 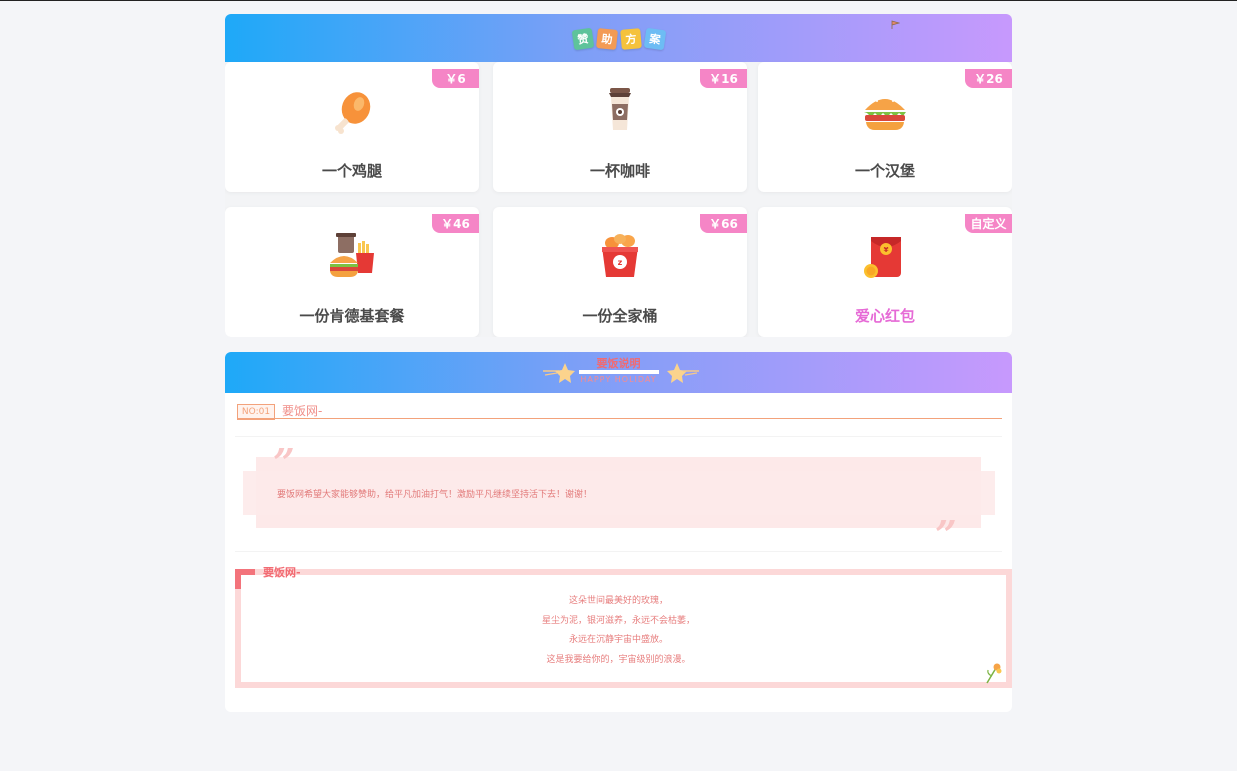 What do you see at coordinates (455, 78) in the screenshot?
I see `price-badge: ￥6` at bounding box center [455, 78].